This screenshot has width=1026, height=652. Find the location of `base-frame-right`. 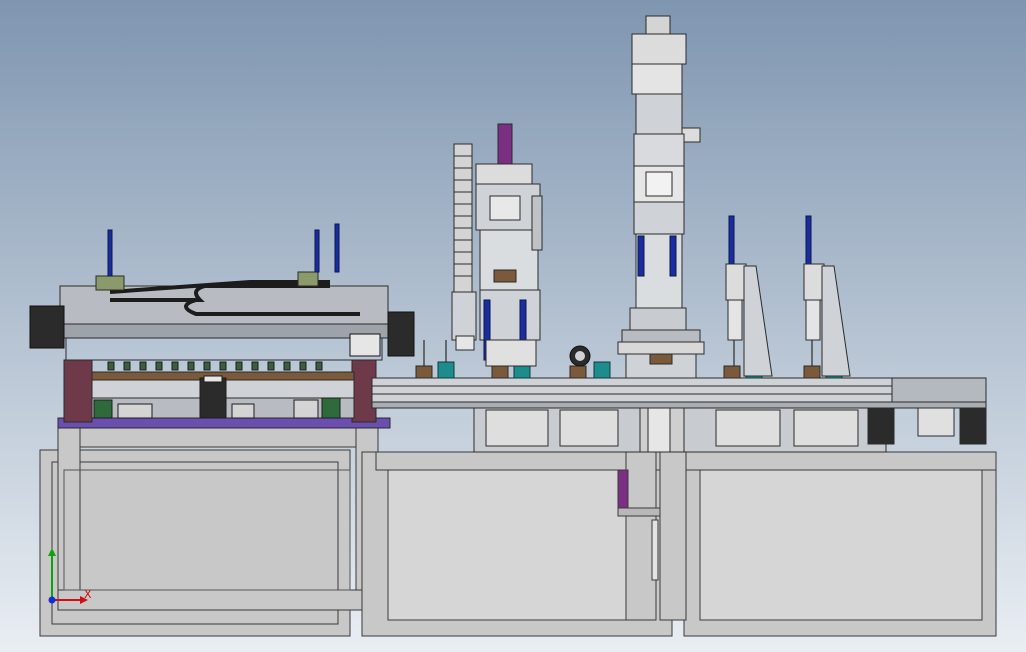

base-frame-right is located at coordinates (840, 544).